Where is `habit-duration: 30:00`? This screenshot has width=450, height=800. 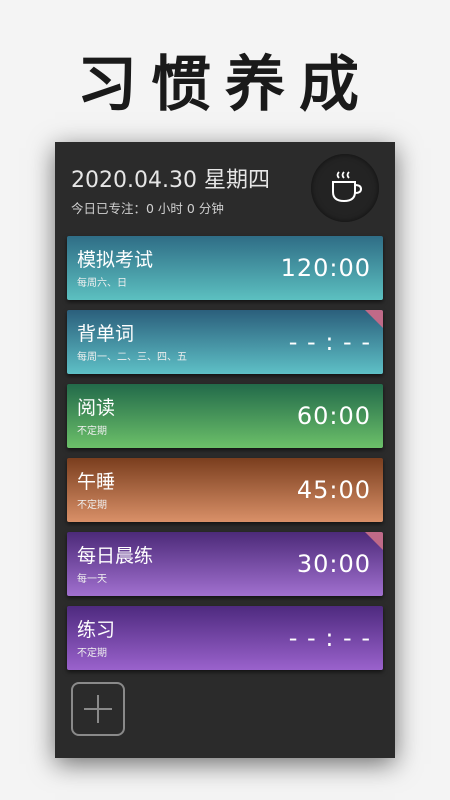 habit-duration: 30:00 is located at coordinates (333, 564).